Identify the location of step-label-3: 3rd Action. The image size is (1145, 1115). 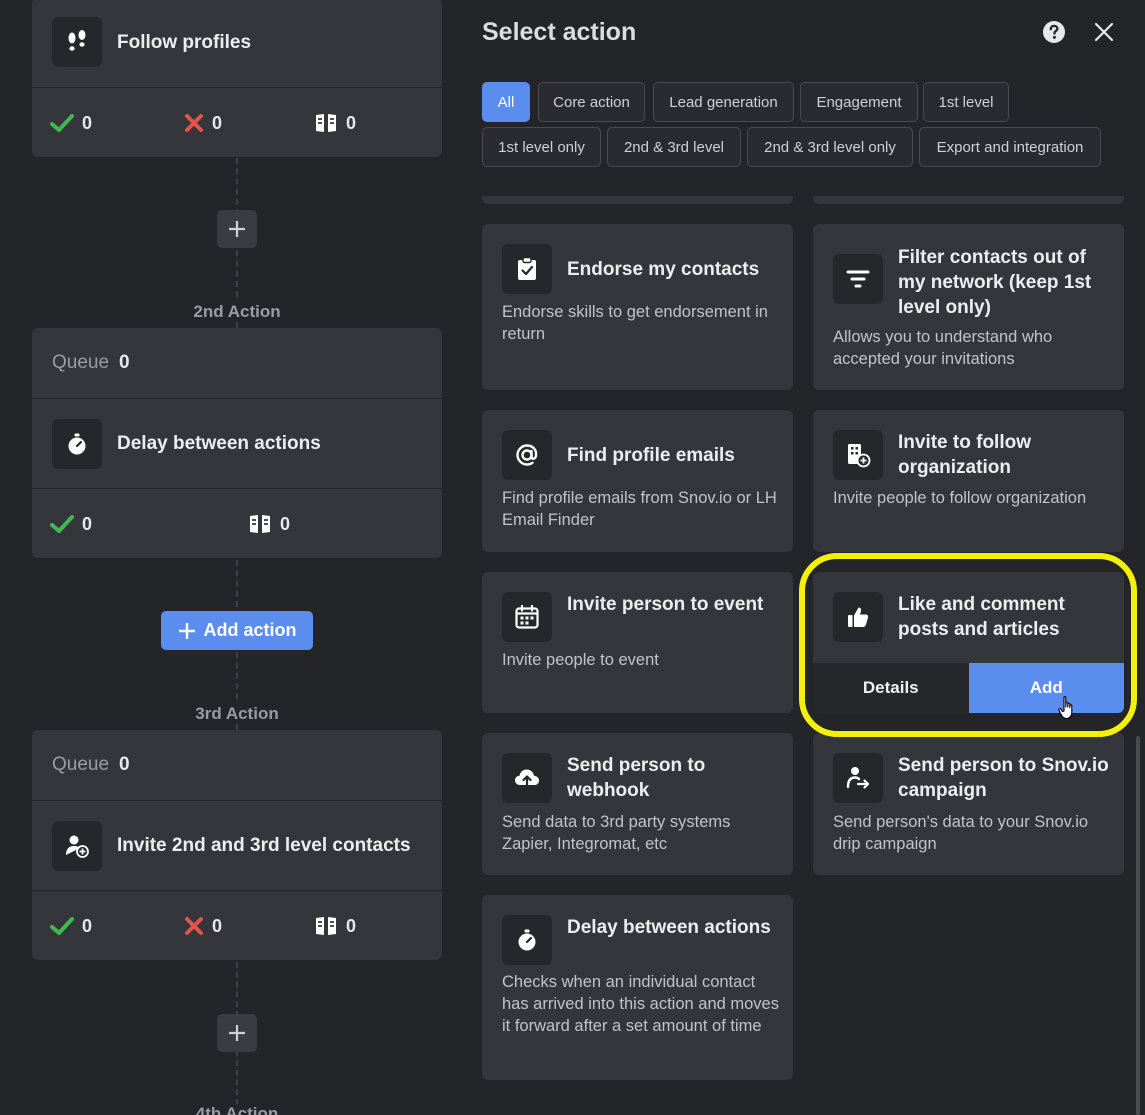
(237, 714).